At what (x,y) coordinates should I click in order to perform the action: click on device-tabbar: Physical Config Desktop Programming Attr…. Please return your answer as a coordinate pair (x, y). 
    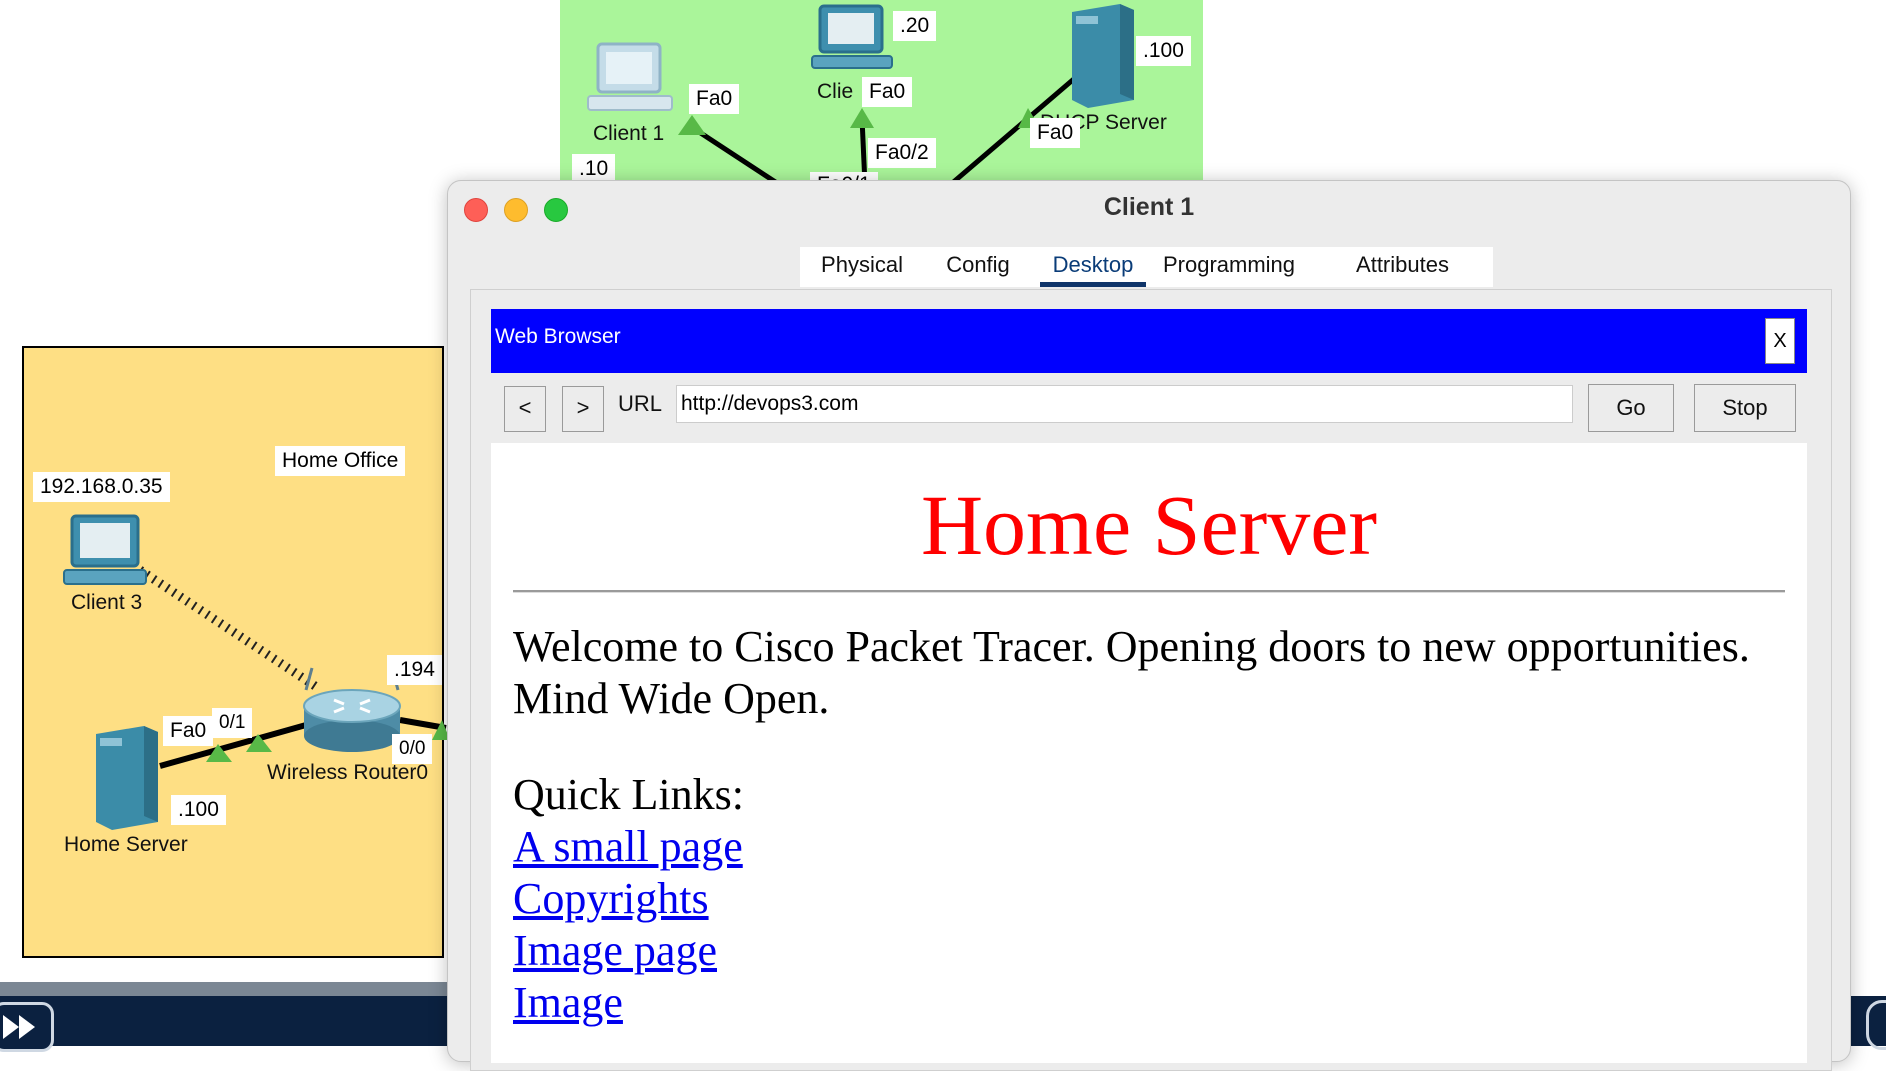
    Looking at the image, I should click on (1146, 267).